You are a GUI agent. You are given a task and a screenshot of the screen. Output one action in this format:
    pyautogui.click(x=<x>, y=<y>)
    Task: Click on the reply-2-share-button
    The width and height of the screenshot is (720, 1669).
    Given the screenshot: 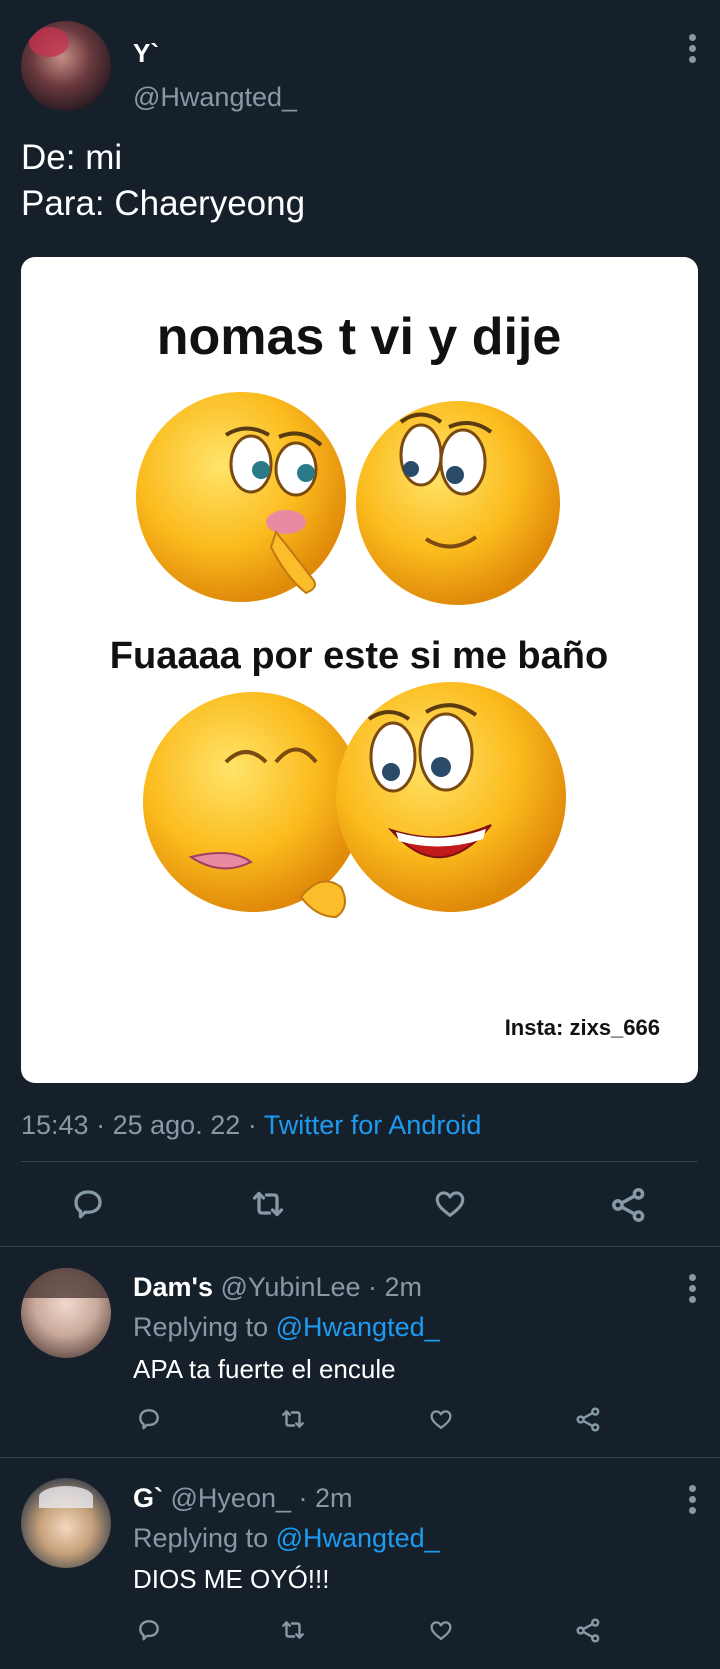 What is the action you would take?
    pyautogui.click(x=588, y=1633)
    